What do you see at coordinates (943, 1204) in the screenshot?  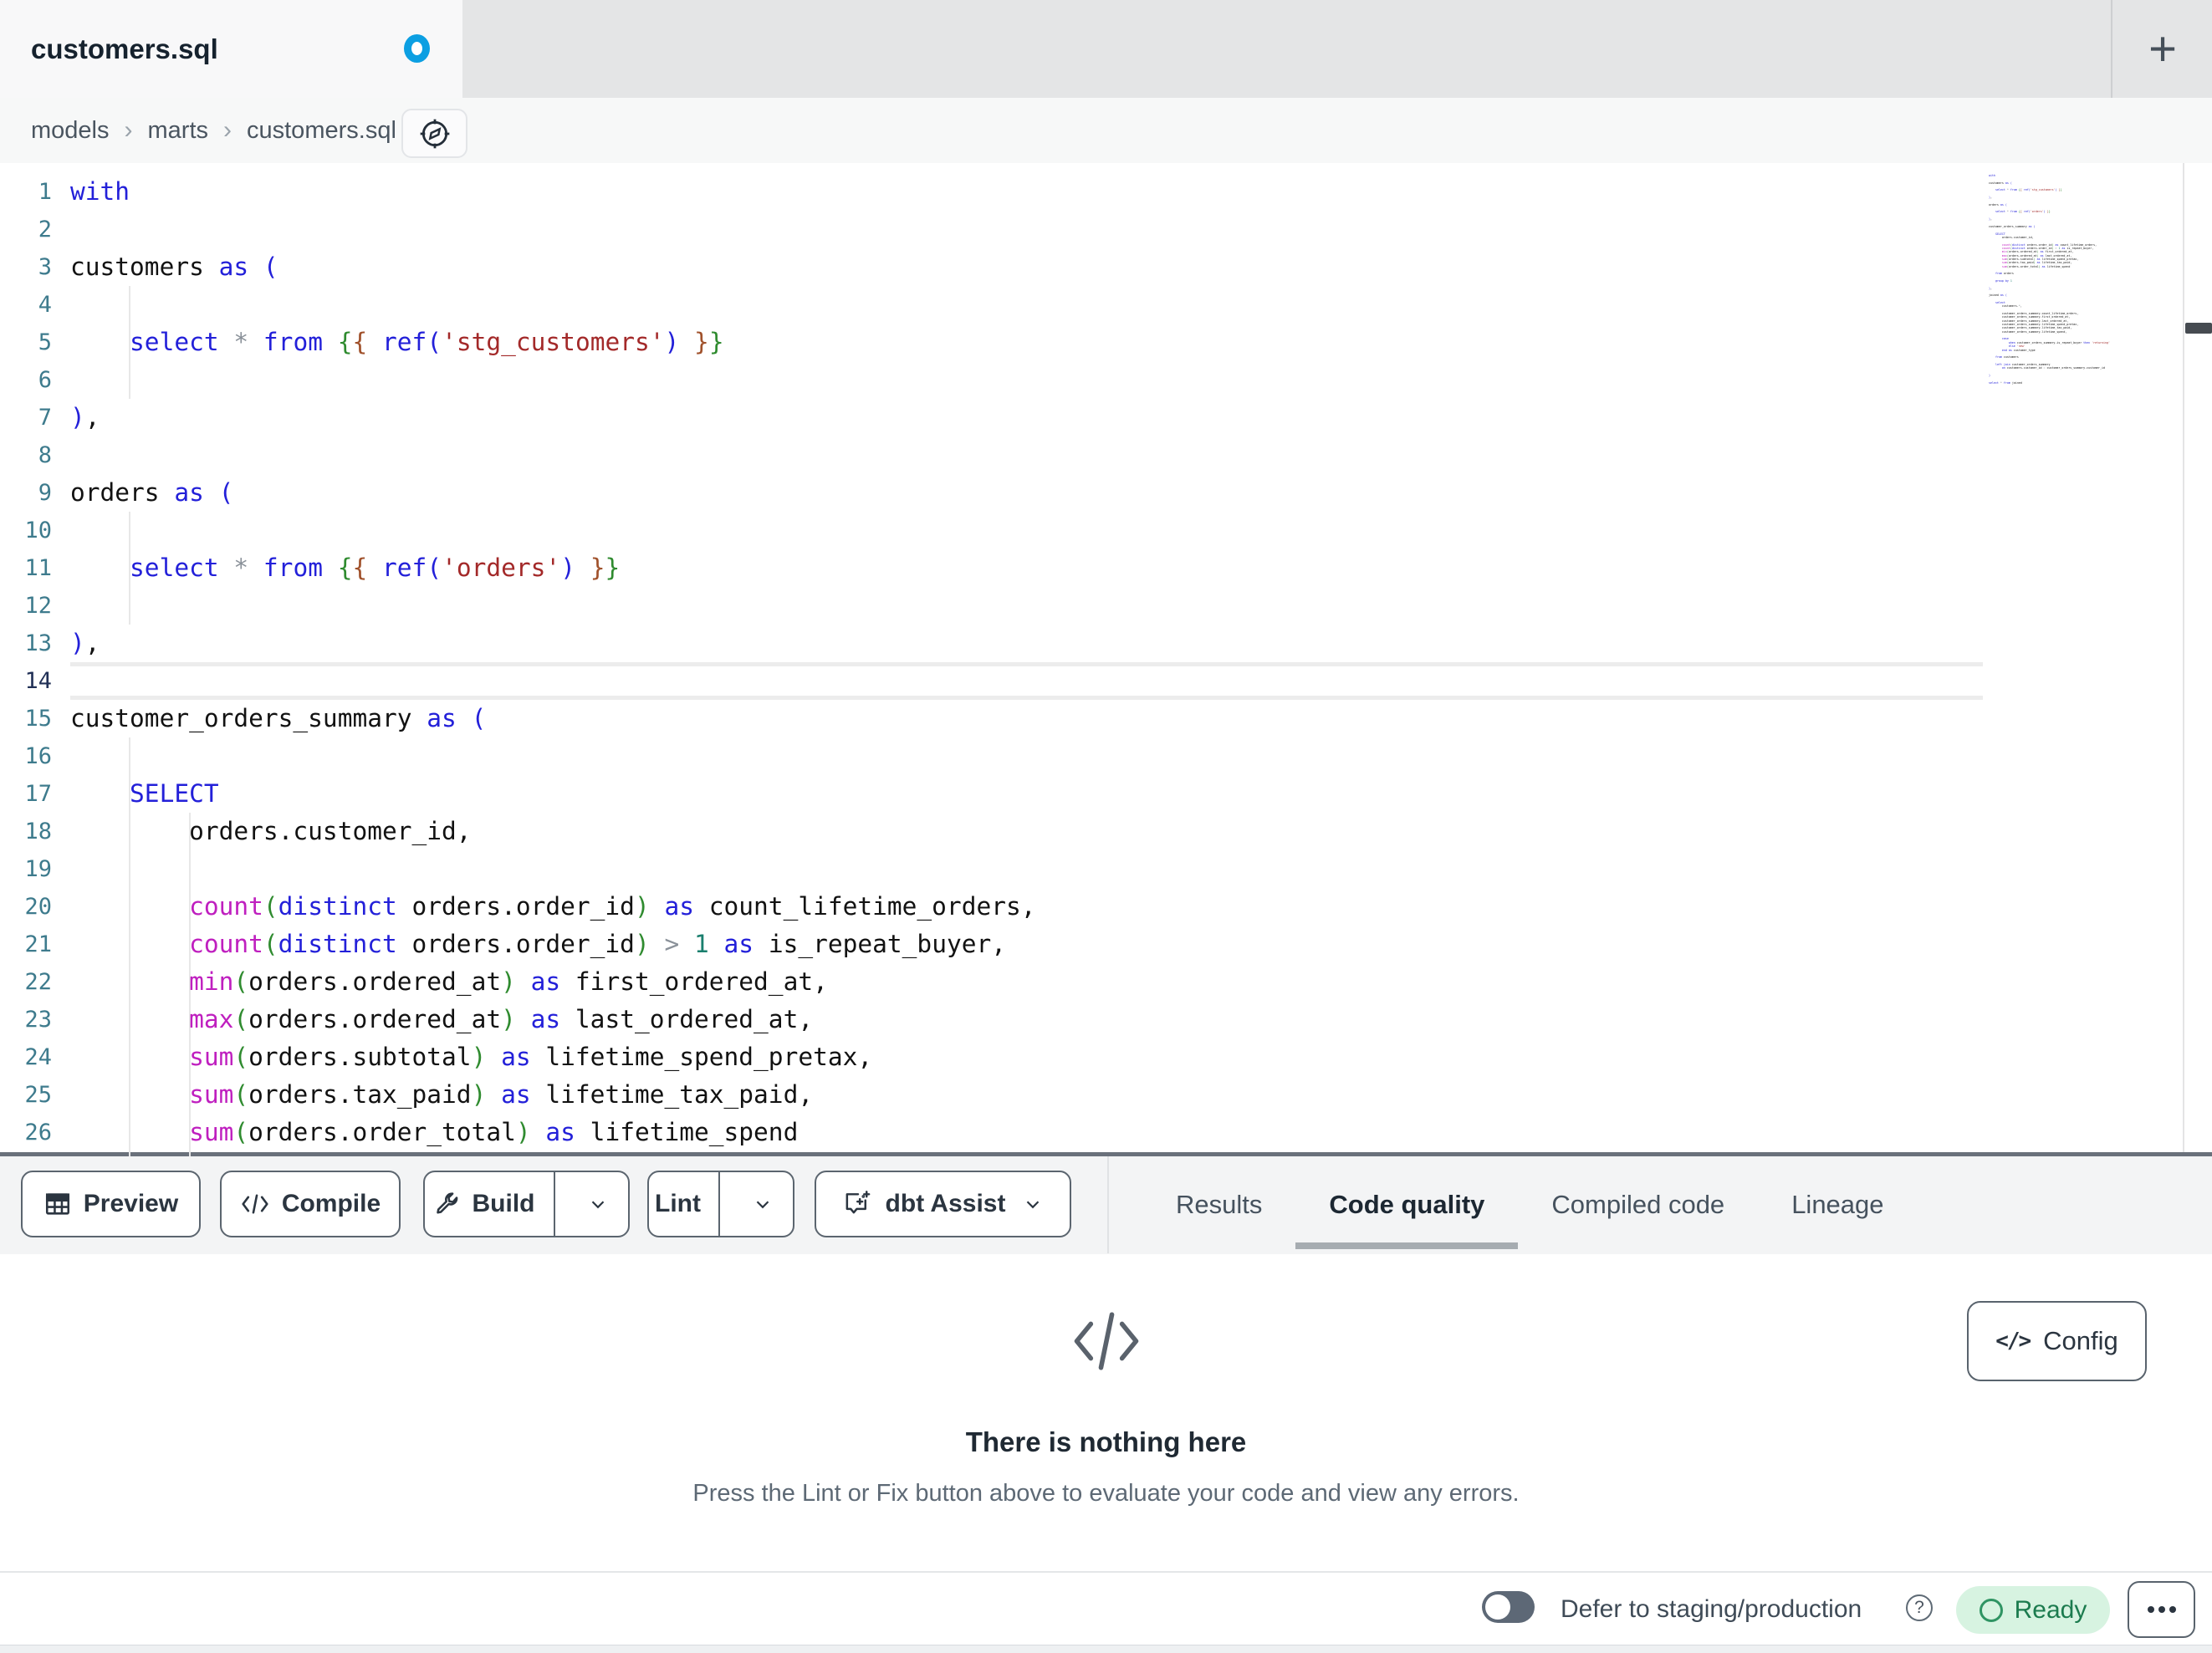 I see `dbt-assist-button: dbt Assist` at bounding box center [943, 1204].